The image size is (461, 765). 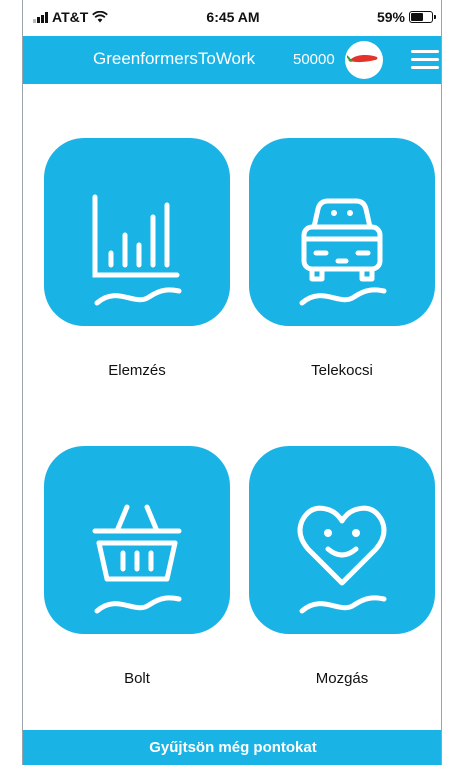 What do you see at coordinates (137, 370) in the screenshot?
I see `tile-label-elemzes: Elemzés` at bounding box center [137, 370].